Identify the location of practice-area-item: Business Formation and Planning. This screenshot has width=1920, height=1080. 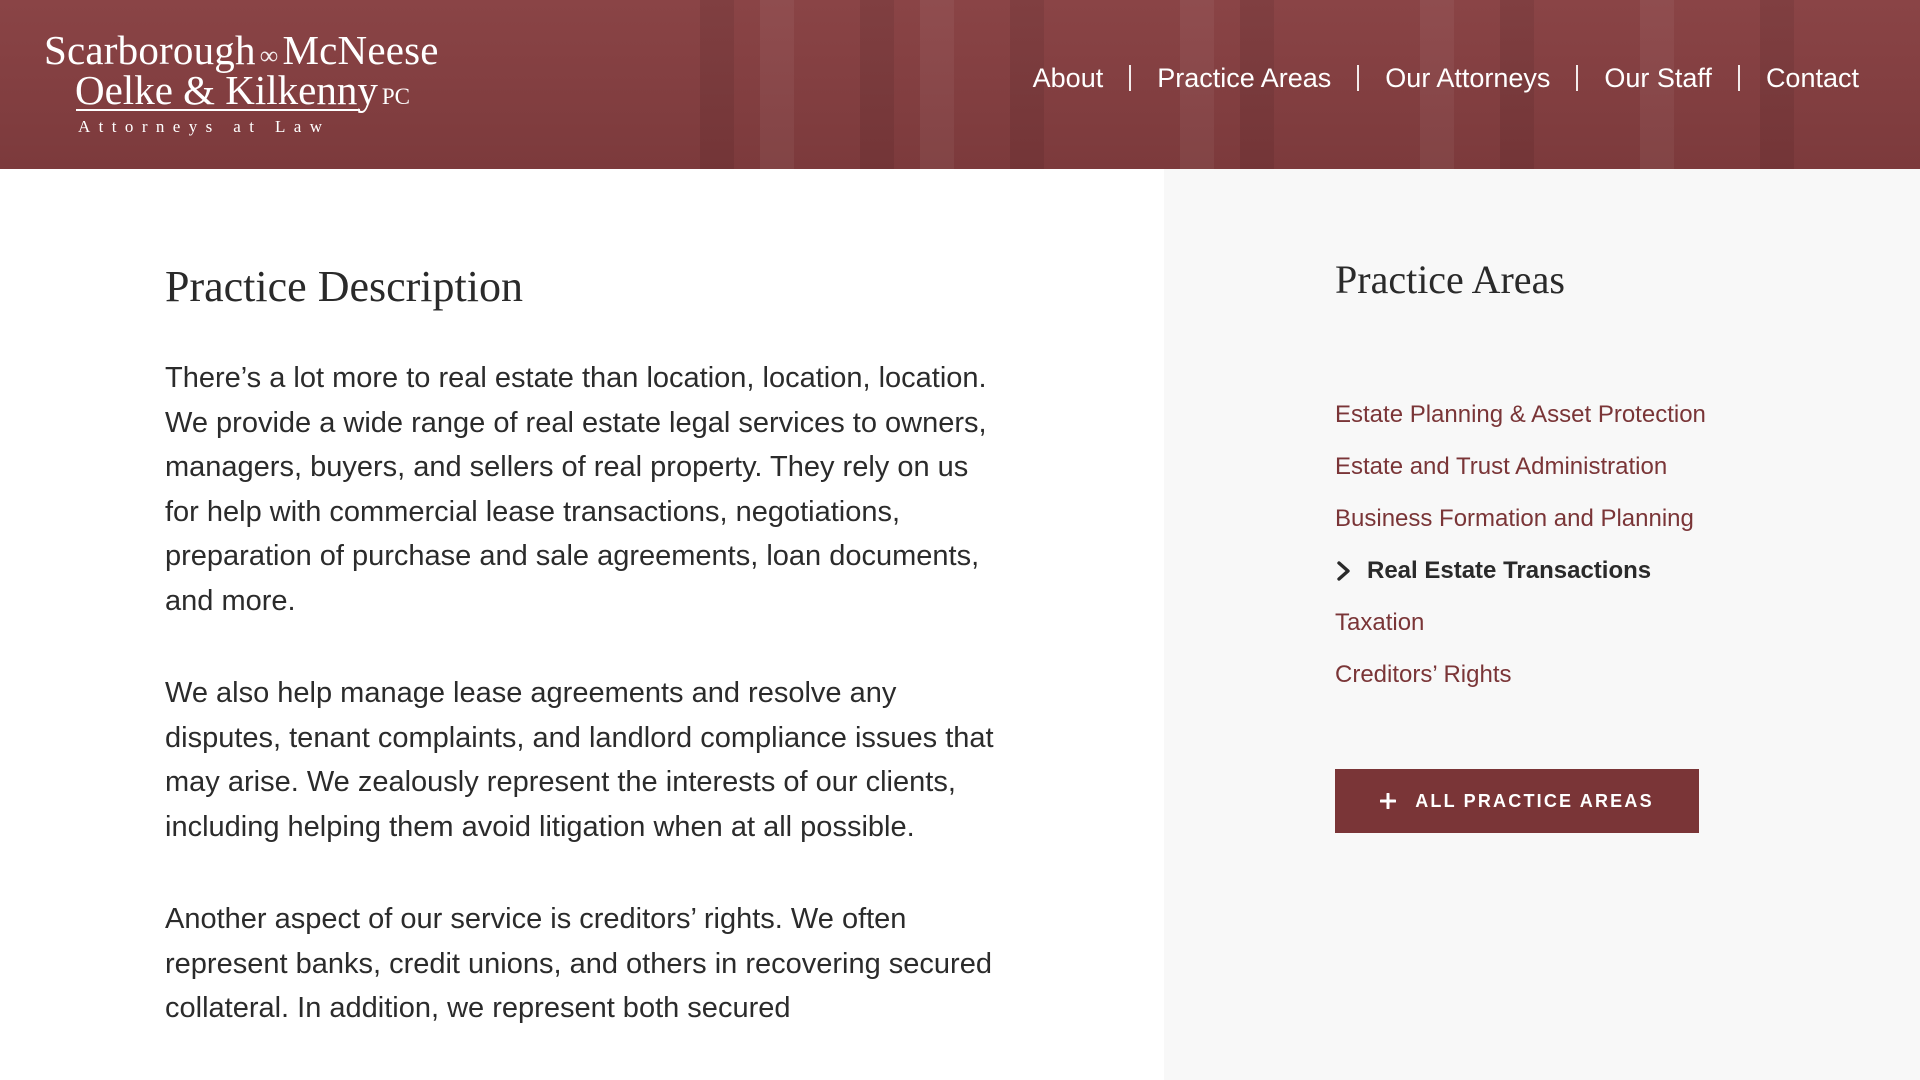
(1520, 519).